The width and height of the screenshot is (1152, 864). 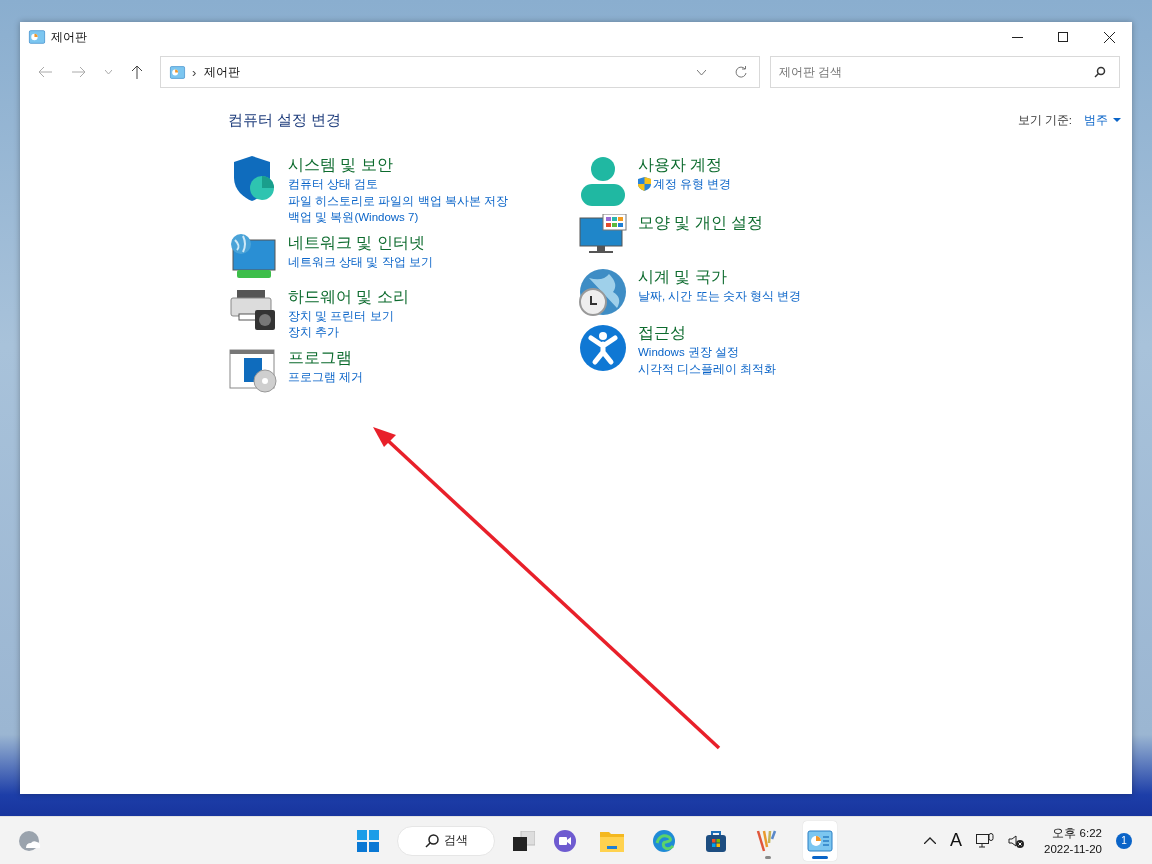 I want to click on task-link: 시각적 디스플레이 최적화, so click(x=707, y=368).